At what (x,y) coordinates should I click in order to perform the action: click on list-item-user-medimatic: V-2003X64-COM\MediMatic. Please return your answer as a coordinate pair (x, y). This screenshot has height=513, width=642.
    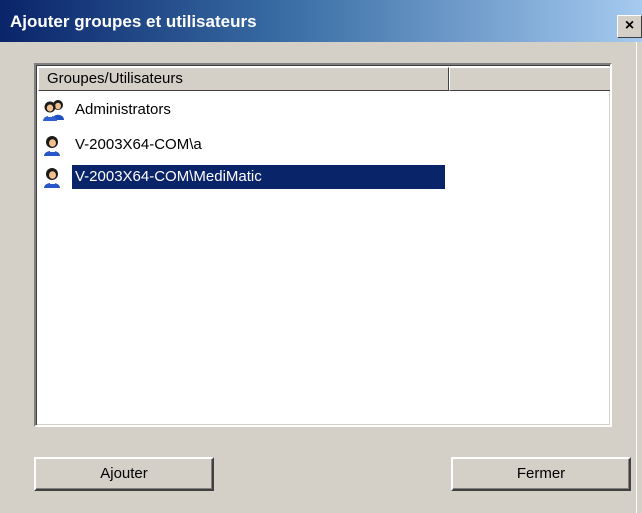
    Looking at the image, I should click on (250, 177).